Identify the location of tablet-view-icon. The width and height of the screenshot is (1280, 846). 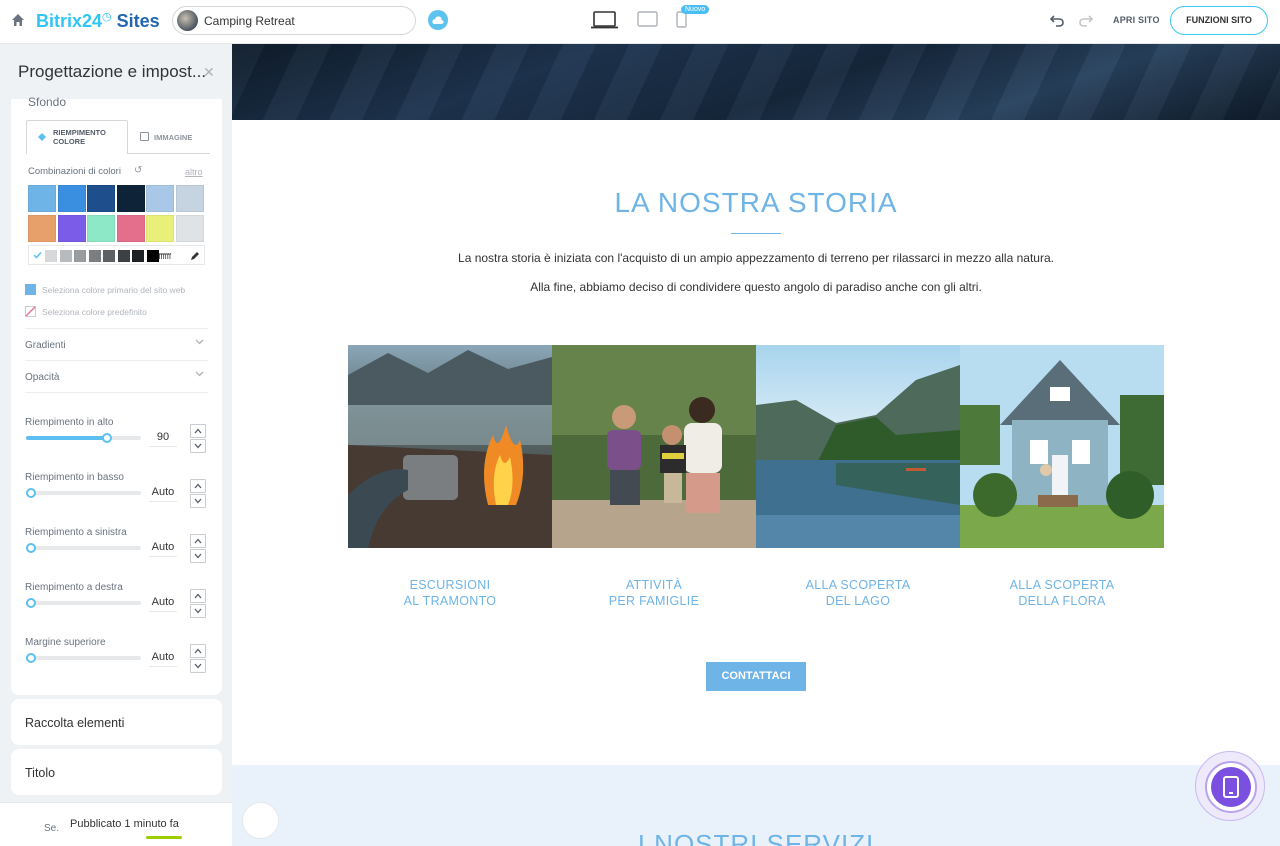
(647, 19).